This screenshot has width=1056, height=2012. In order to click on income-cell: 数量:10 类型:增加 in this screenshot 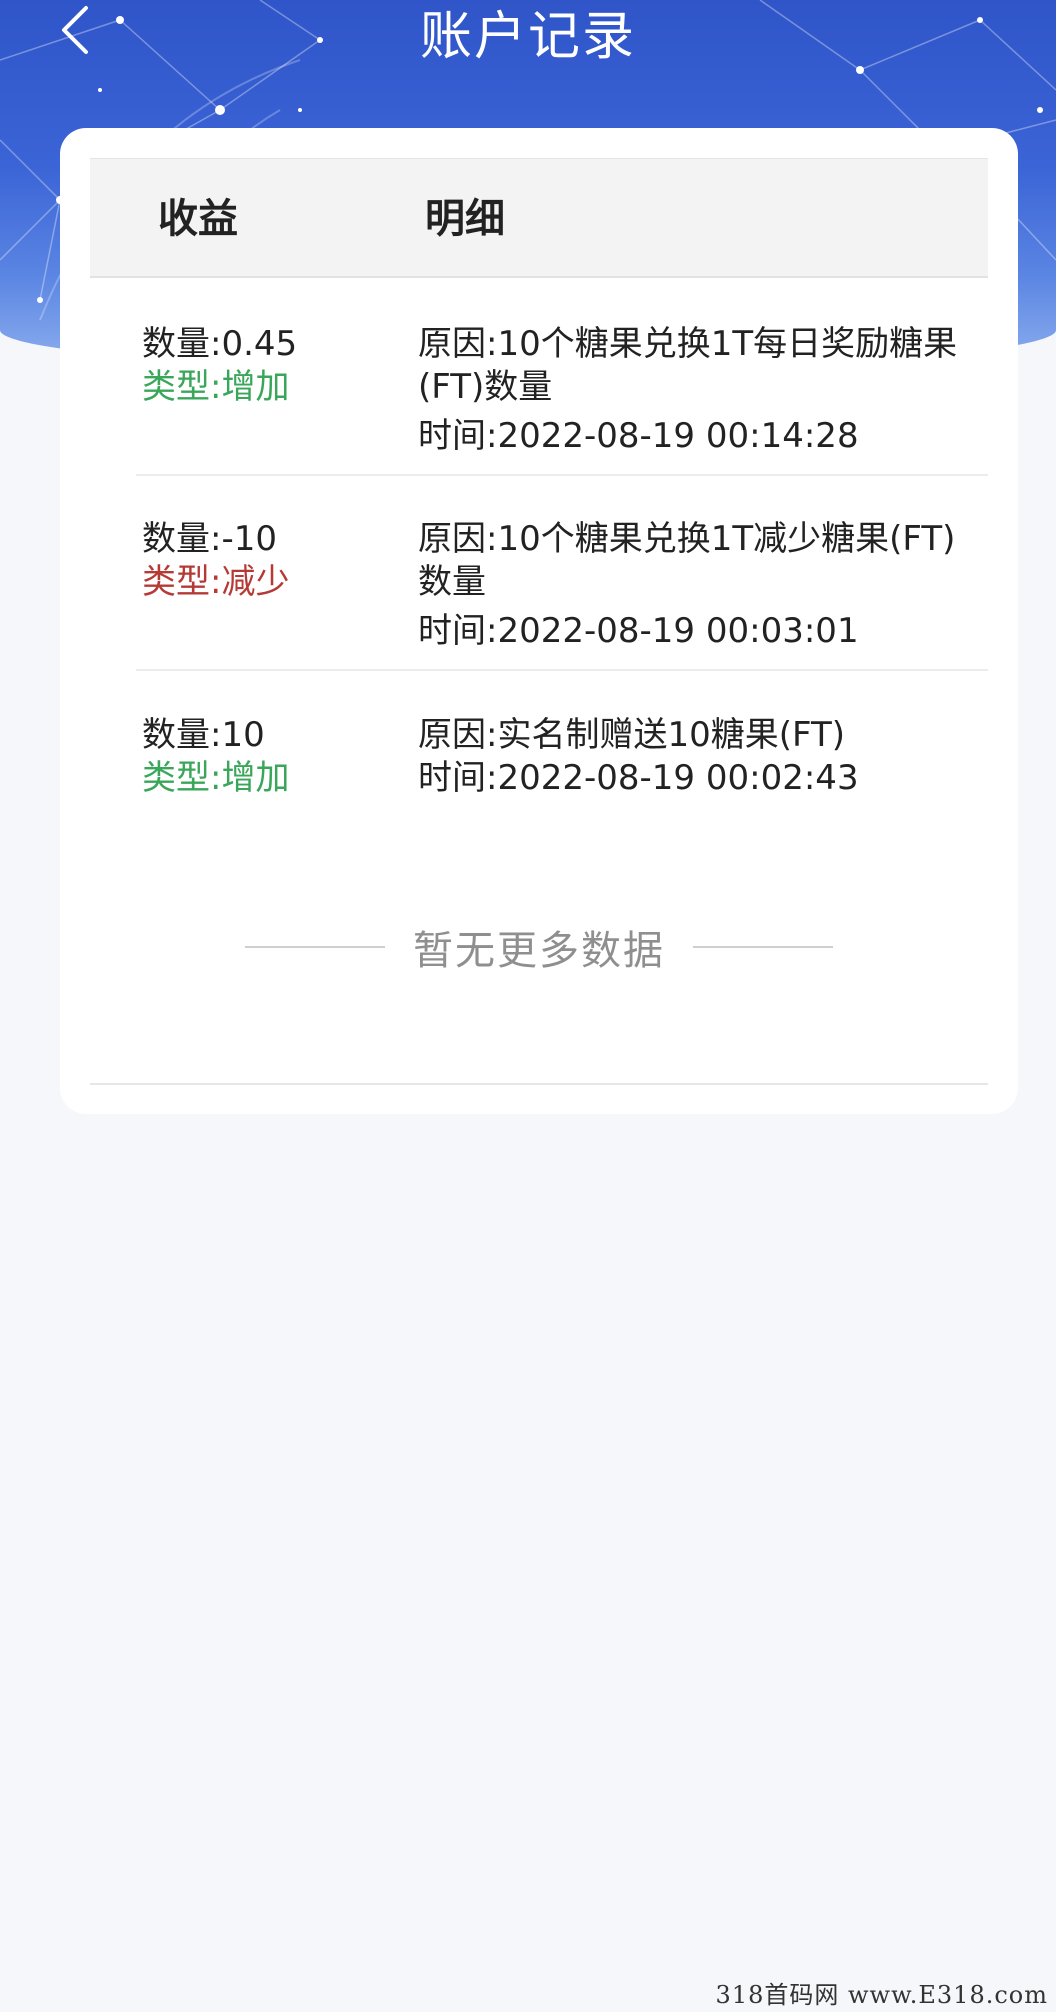, I will do `click(272, 757)`.